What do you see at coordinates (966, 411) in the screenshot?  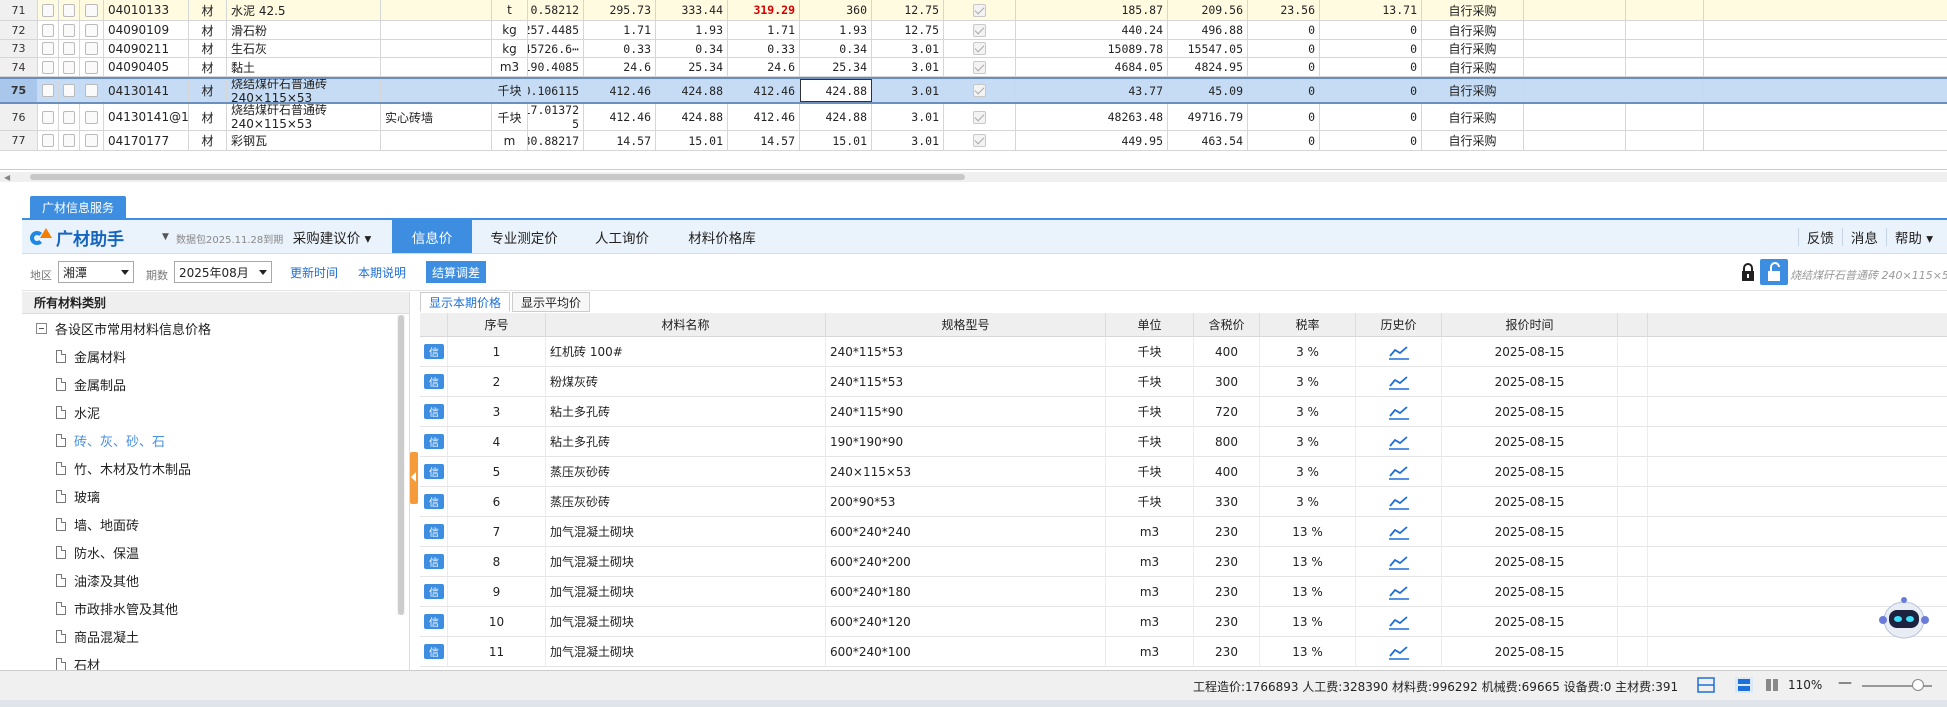 I see `material-spec: 240*115*90` at bounding box center [966, 411].